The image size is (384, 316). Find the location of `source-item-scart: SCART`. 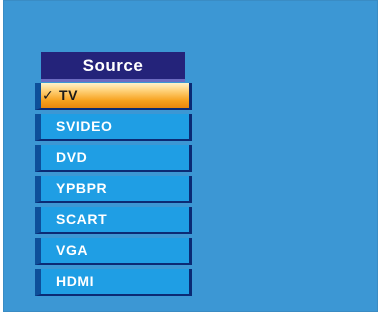

source-item-scart: SCART is located at coordinates (113, 220).